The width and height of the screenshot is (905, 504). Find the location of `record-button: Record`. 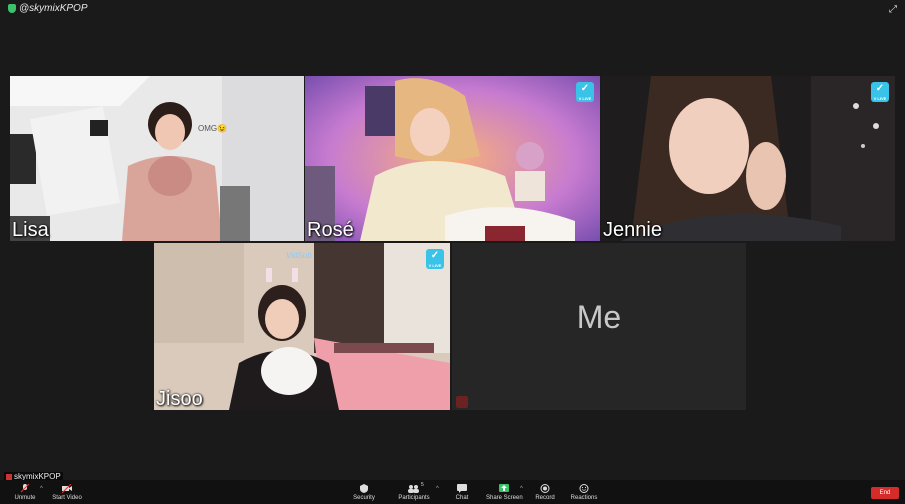

record-button: Record is located at coordinates (545, 494).